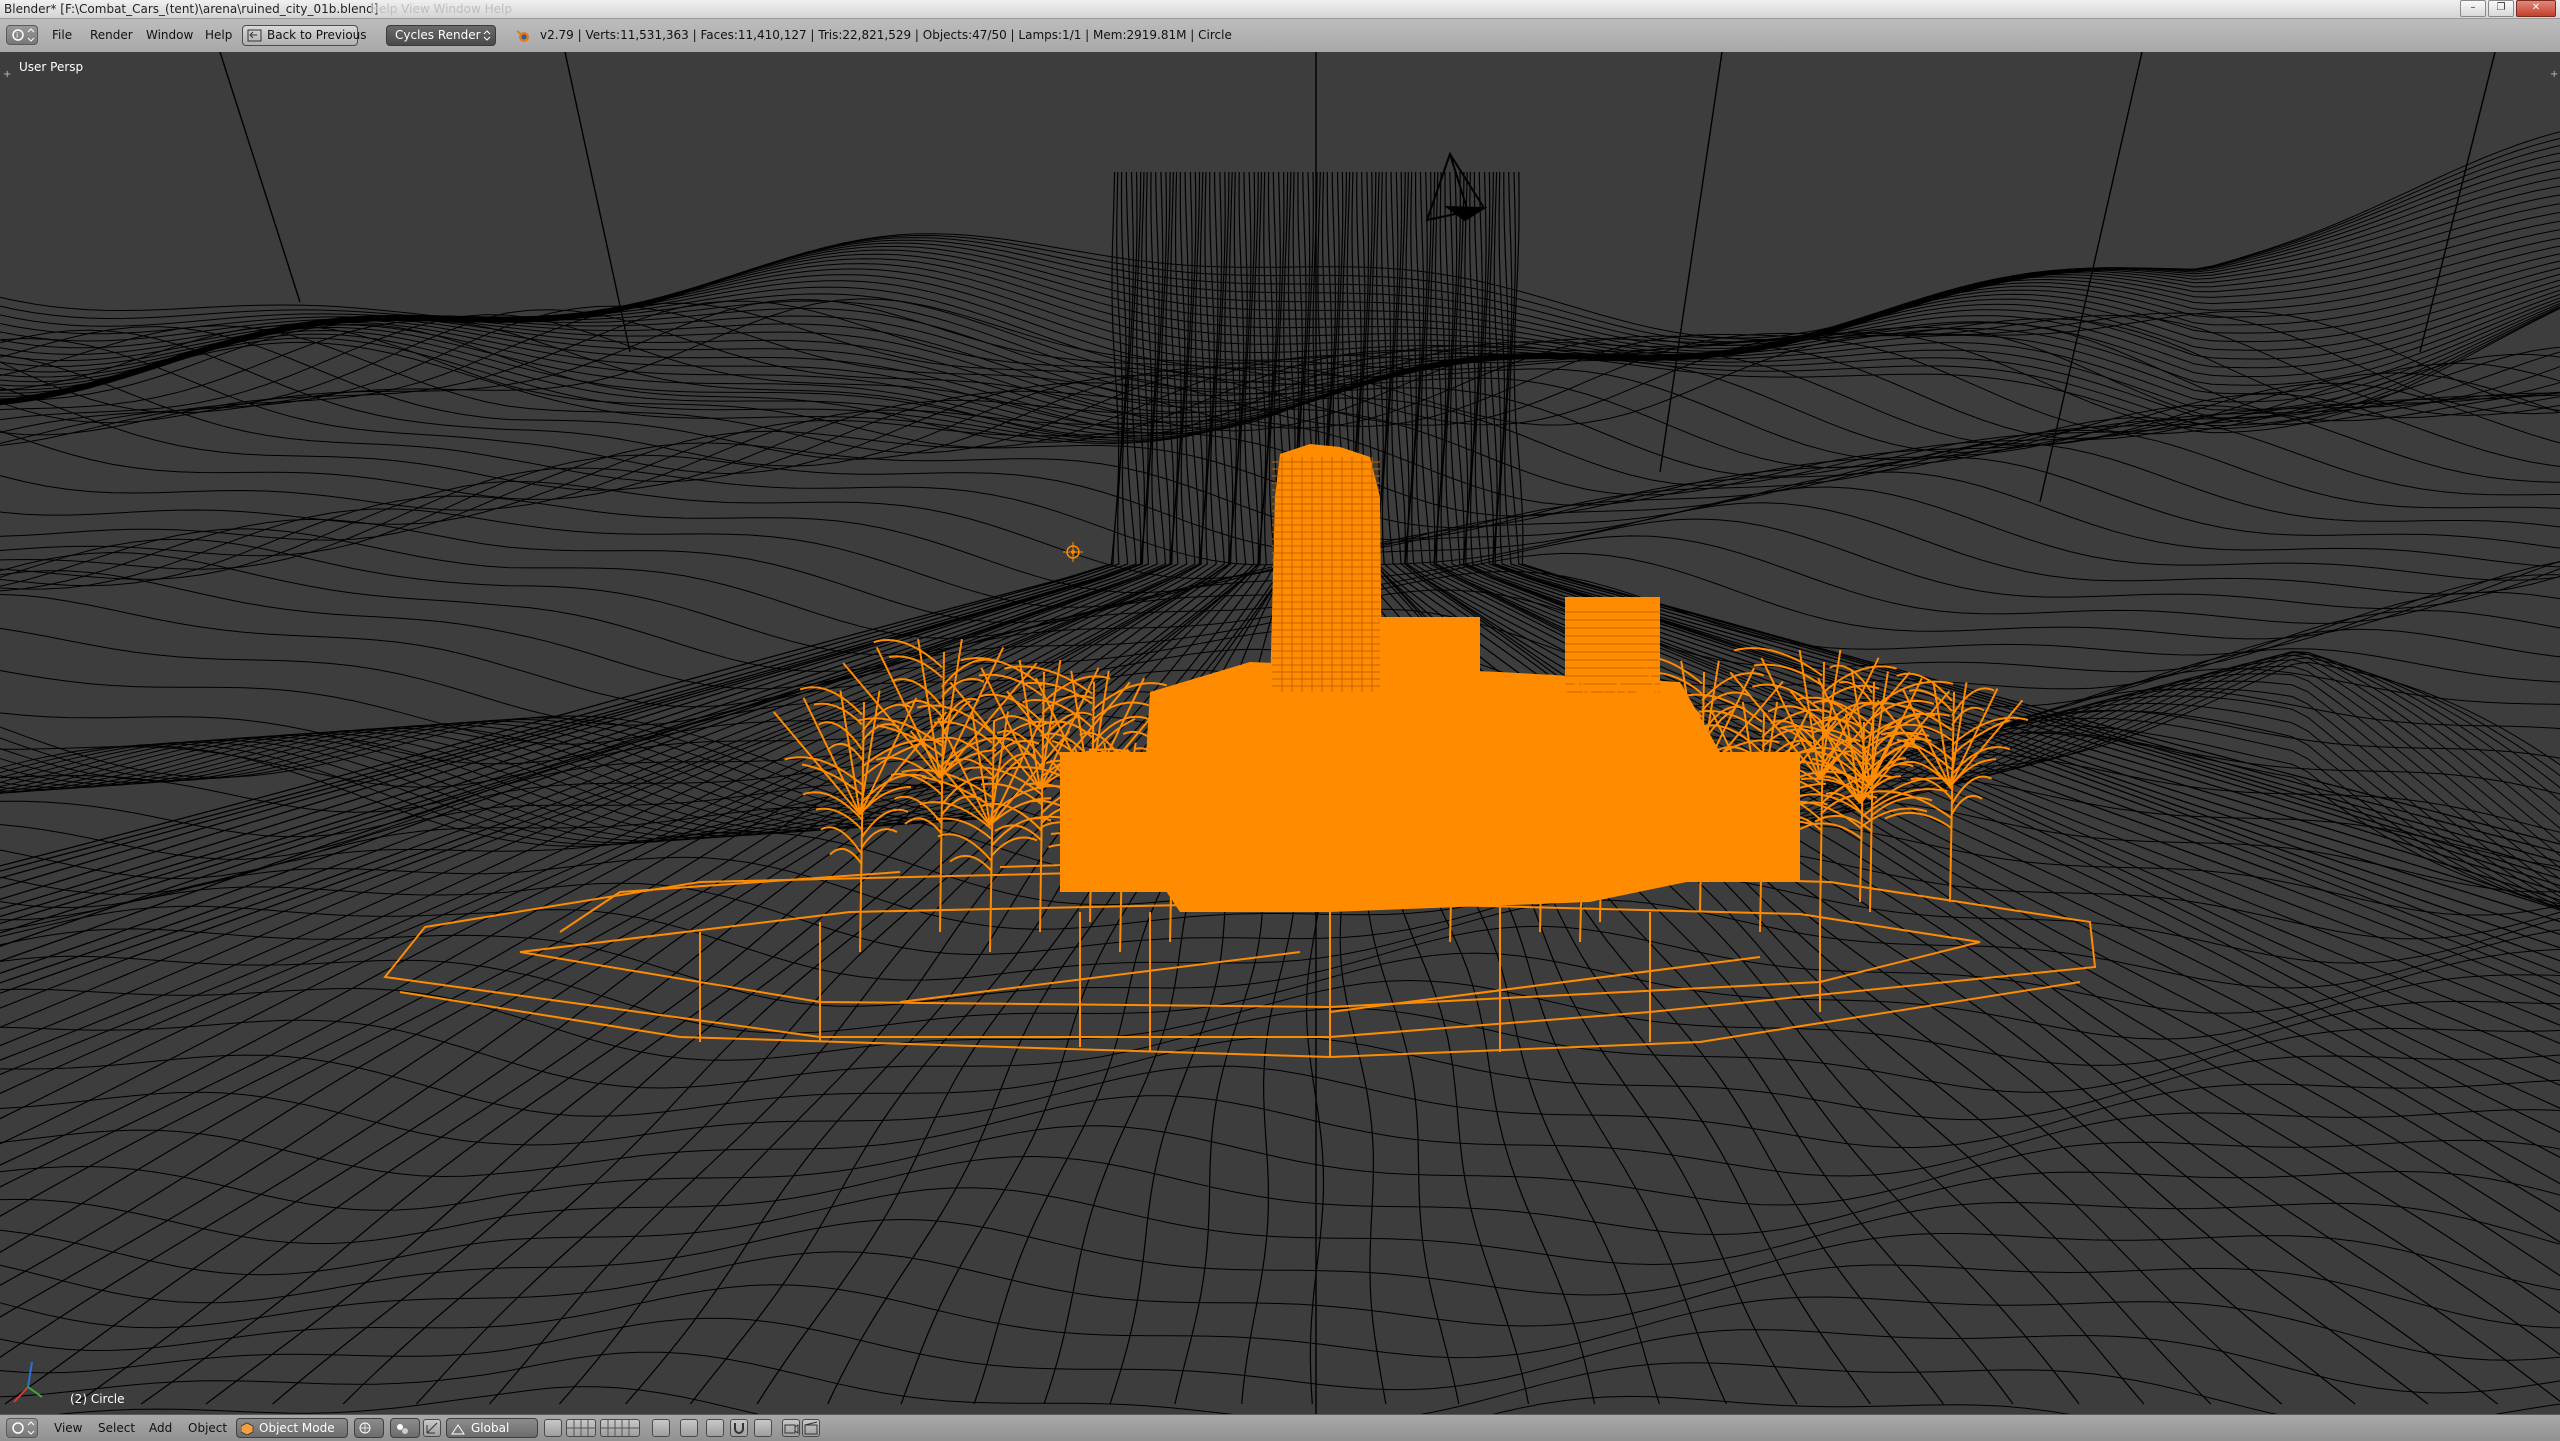 This screenshot has height=1441, width=2560. What do you see at coordinates (116, 1428) in the screenshot?
I see `menu-select: Select` at bounding box center [116, 1428].